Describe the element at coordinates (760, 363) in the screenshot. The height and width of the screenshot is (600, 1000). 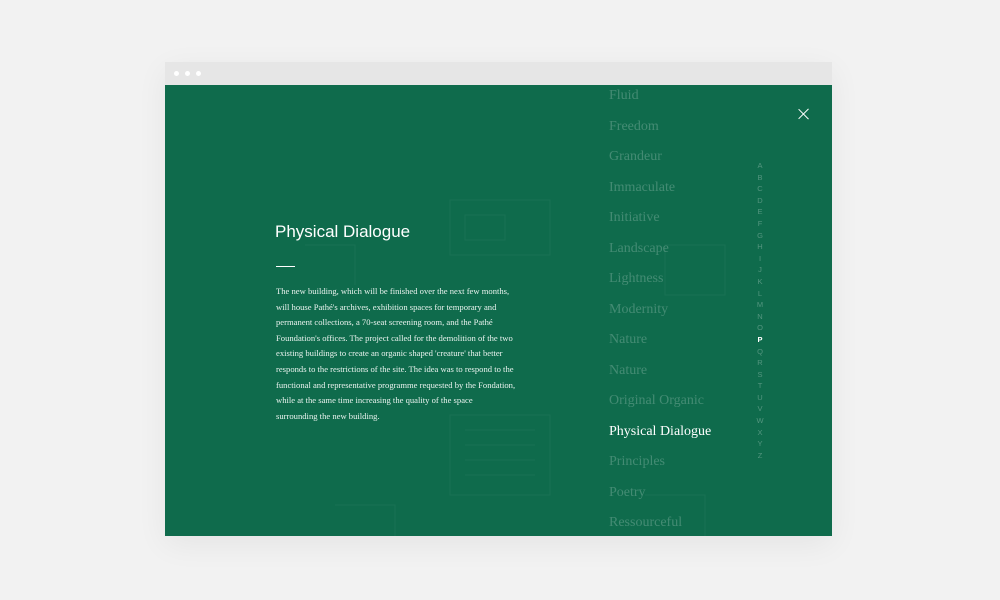
I see `letter-link: R` at that location.